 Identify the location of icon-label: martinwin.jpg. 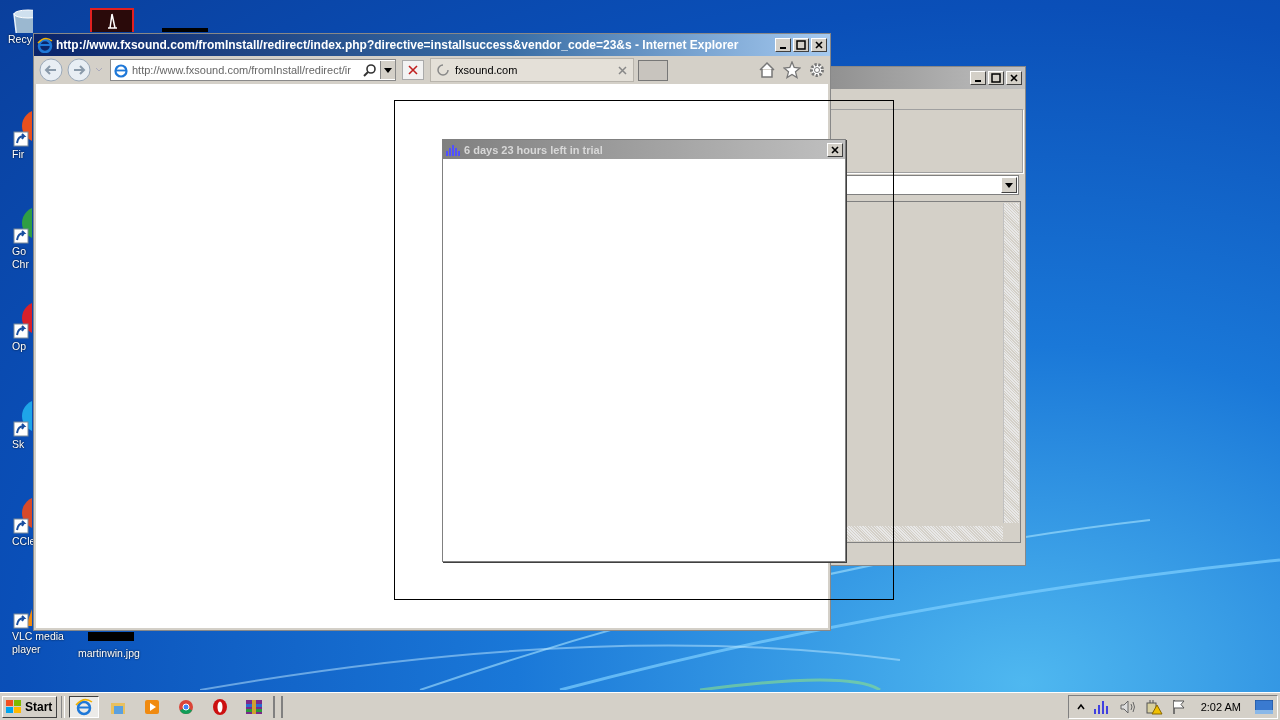
(109, 653).